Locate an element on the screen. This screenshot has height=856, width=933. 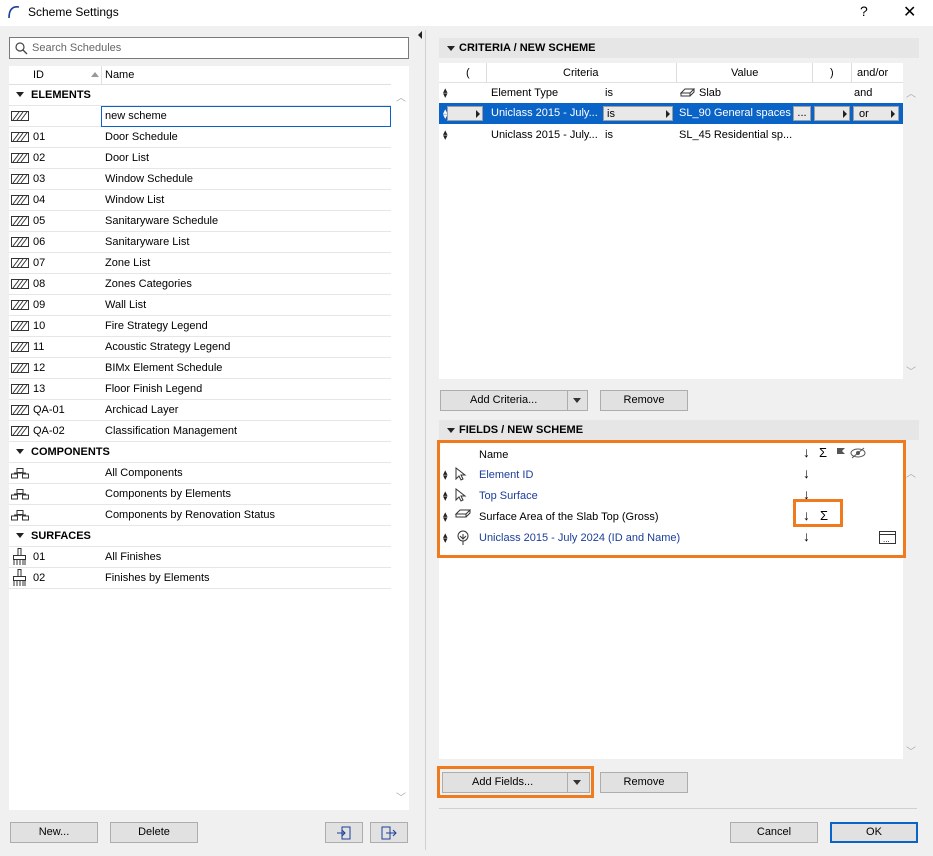
item-name: Finishes by Elements is located at coordinates (157, 578).